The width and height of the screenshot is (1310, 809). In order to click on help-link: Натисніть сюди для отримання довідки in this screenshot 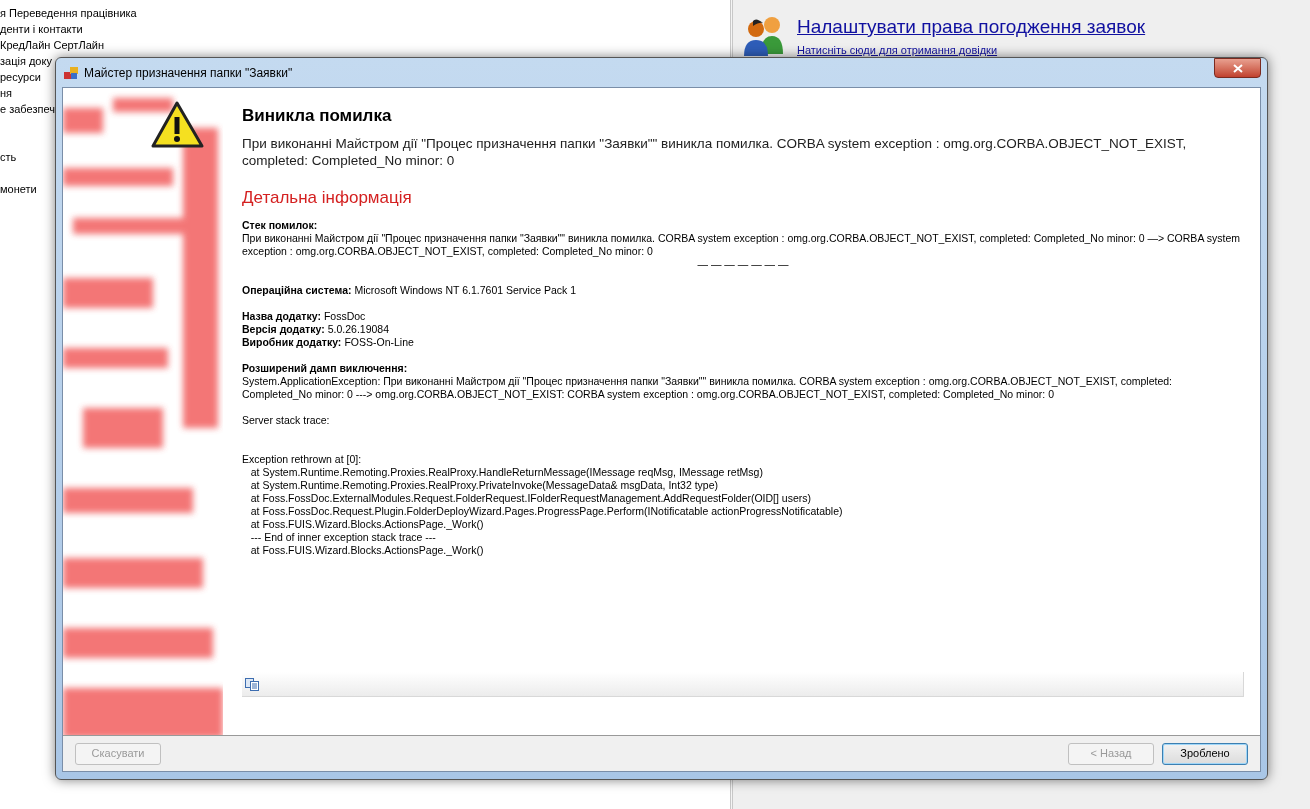, I will do `click(971, 50)`.